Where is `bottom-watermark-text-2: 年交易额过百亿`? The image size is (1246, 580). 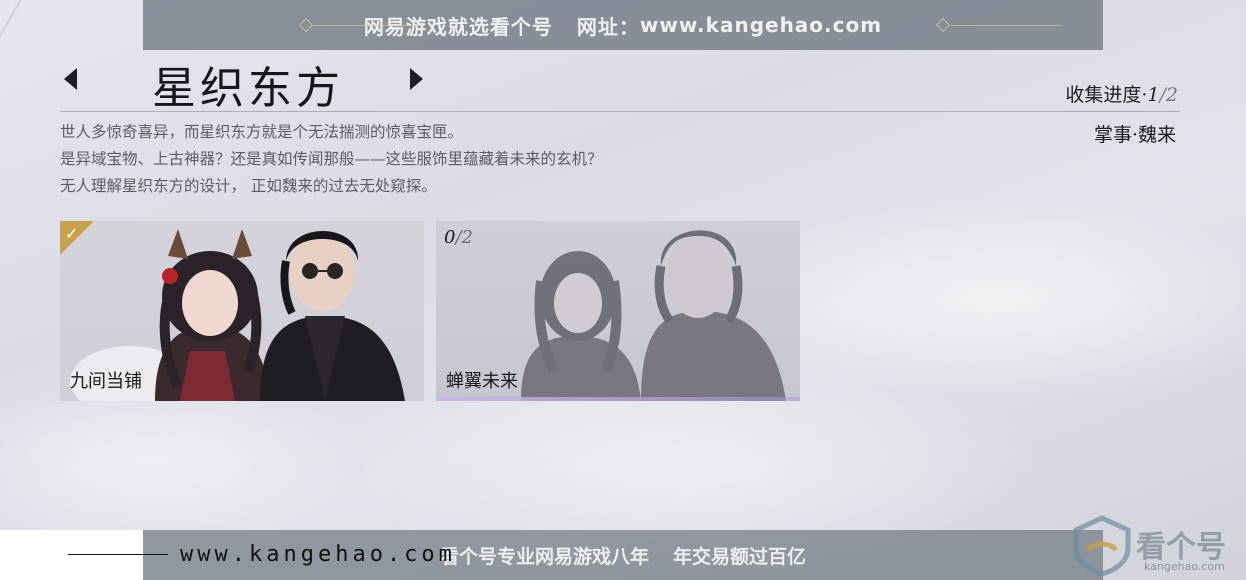
bottom-watermark-text-2: 年交易额过百亿 is located at coordinates (740, 556).